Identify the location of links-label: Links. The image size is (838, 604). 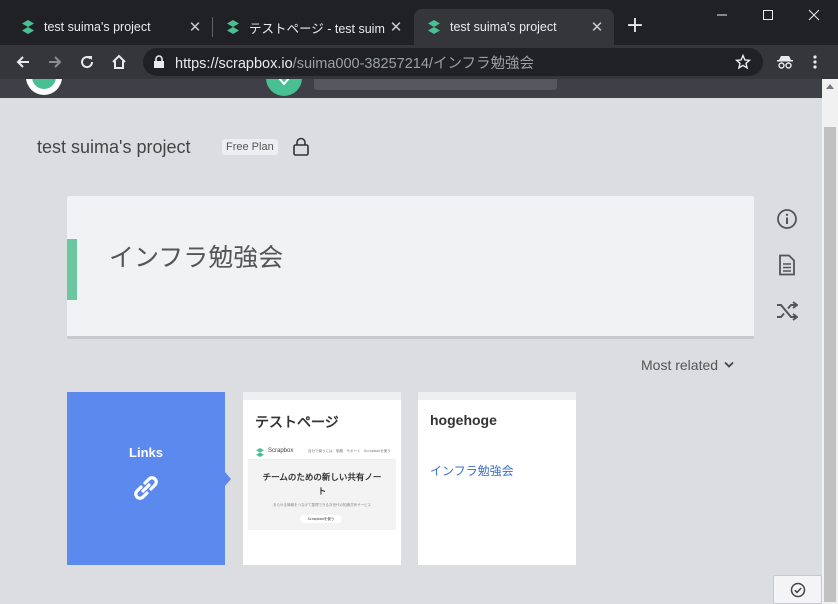
(146, 452).